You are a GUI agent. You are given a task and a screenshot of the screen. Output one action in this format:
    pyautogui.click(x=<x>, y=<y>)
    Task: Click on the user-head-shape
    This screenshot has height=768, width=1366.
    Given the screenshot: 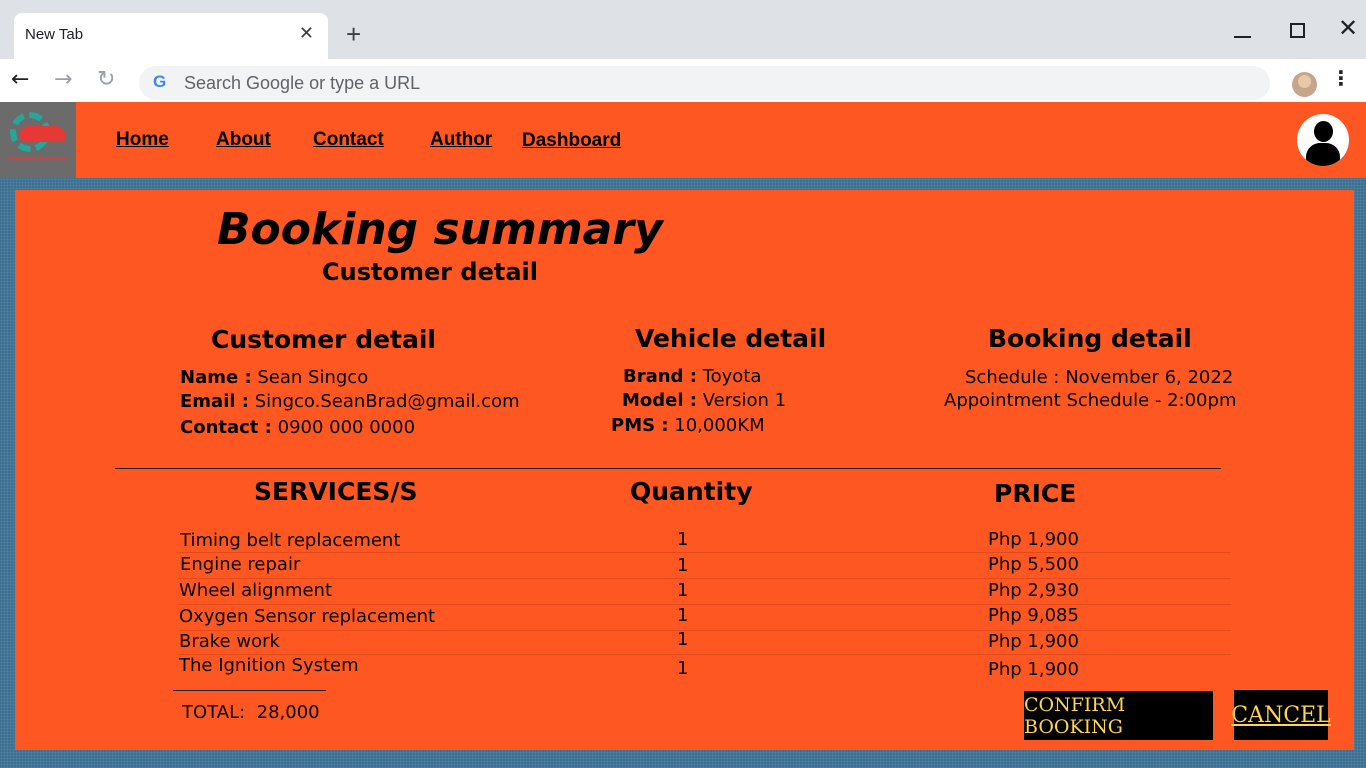 What is the action you would take?
    pyautogui.click(x=1323, y=131)
    